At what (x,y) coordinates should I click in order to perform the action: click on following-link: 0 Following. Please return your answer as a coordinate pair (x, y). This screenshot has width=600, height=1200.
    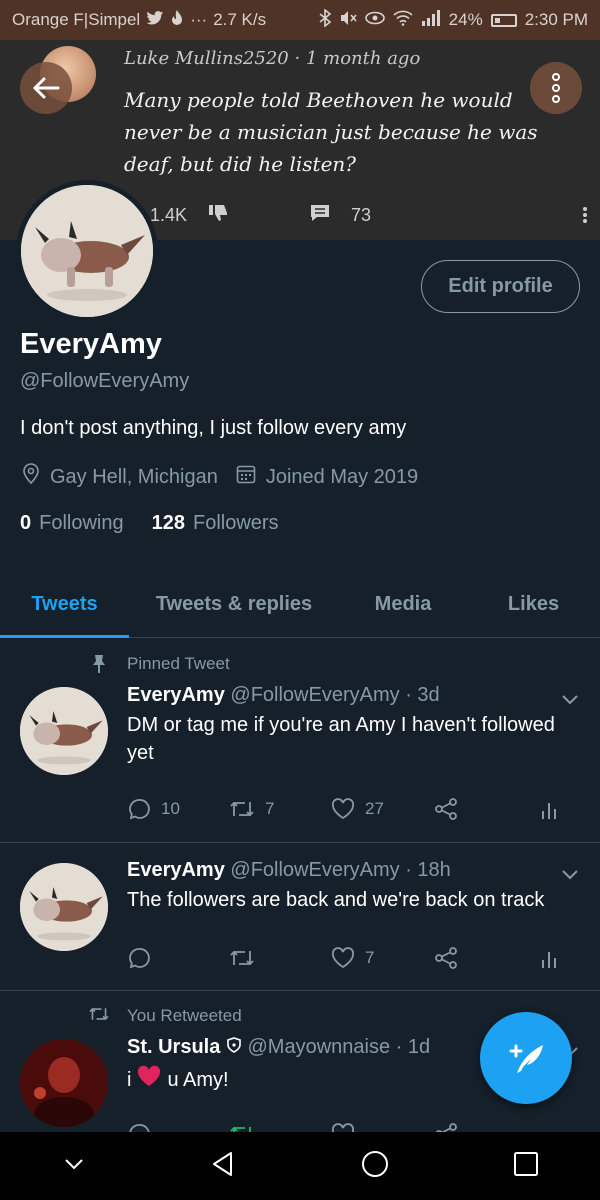
    Looking at the image, I should click on (72, 523).